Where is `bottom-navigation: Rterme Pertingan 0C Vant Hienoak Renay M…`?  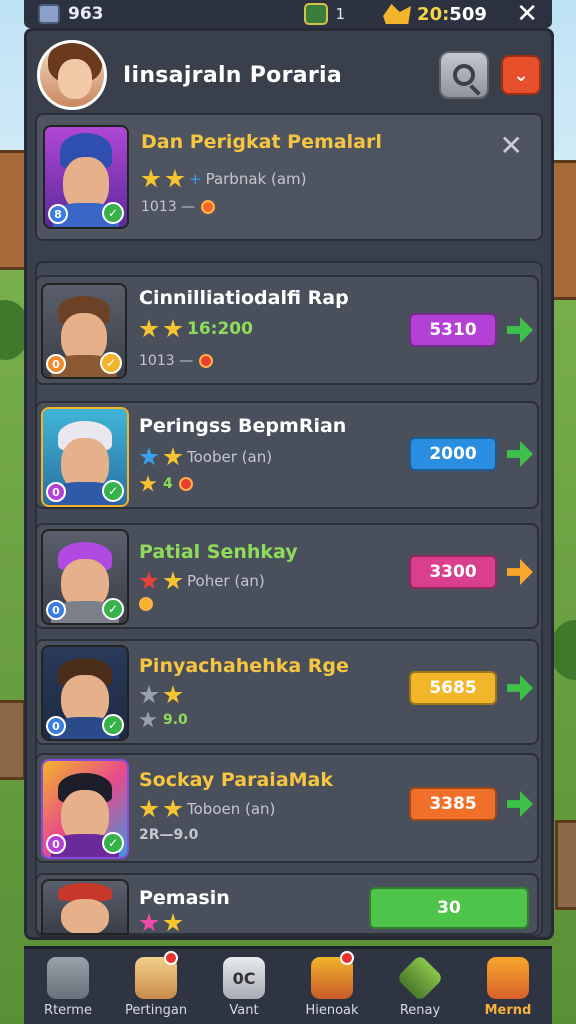 bottom-navigation: Rterme Pertingan 0C Vant Hienoak Renay M… is located at coordinates (288, 985).